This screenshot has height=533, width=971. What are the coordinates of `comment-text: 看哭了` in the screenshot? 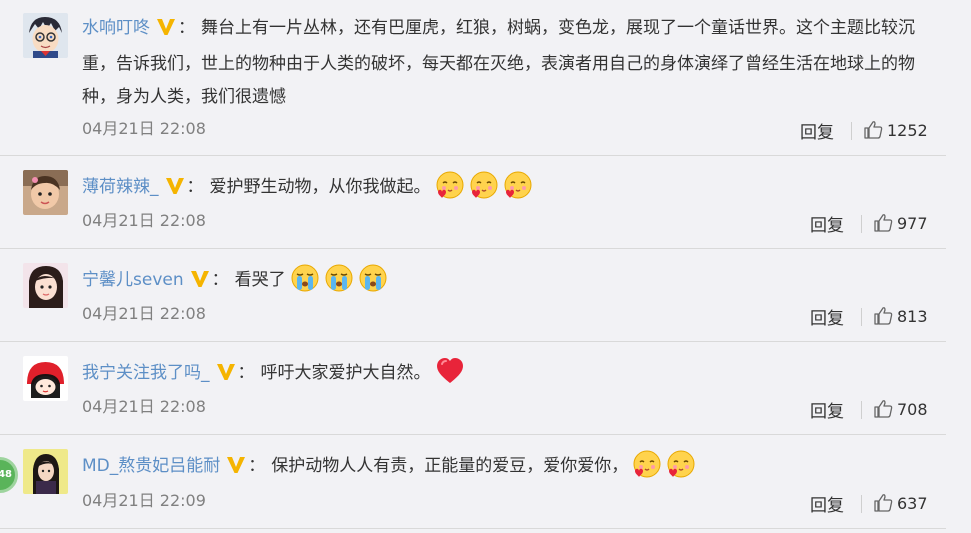 It's located at (260, 280).